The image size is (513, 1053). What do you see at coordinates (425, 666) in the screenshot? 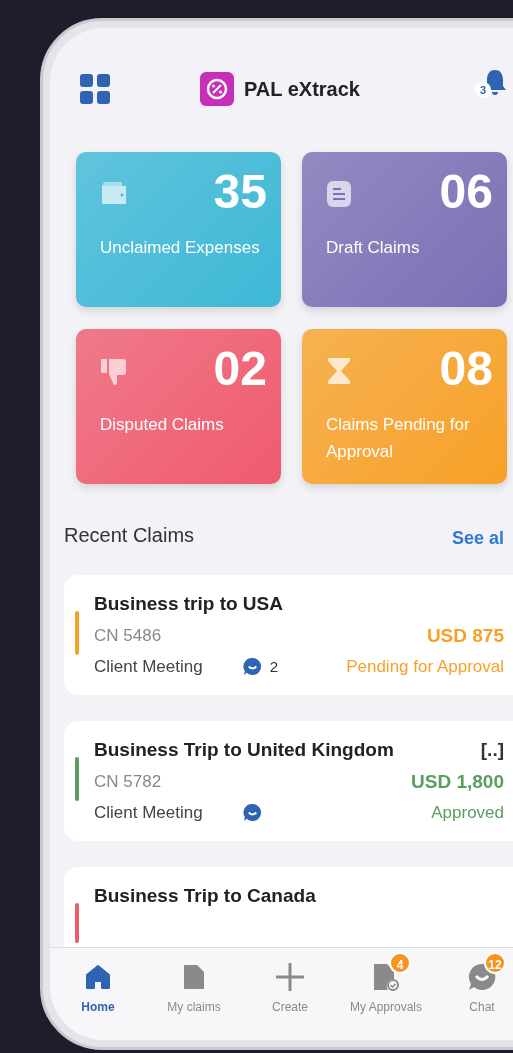
I see `claim-status: Pending for Approval` at bounding box center [425, 666].